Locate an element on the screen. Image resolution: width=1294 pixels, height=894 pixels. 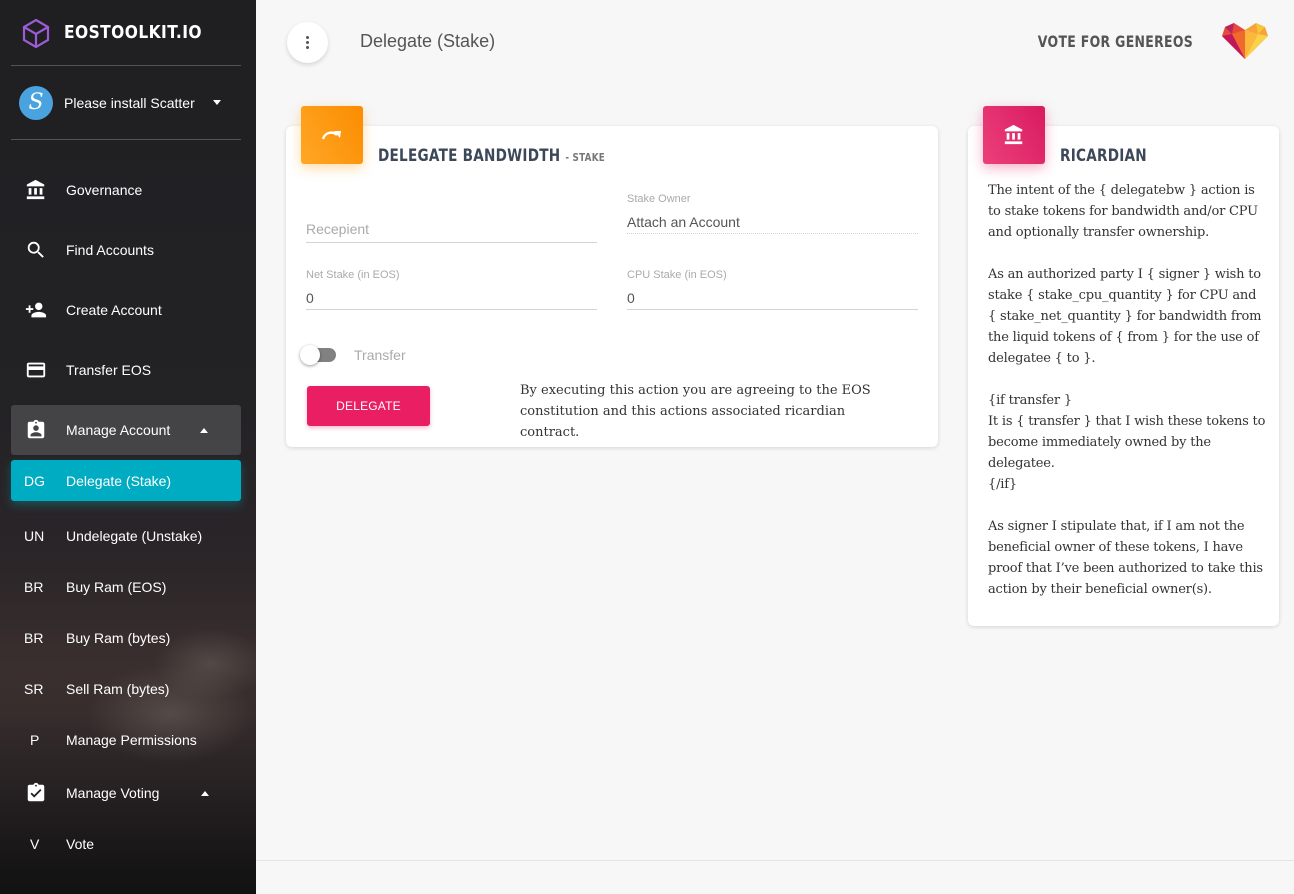
sidebar-subitem-abbr: SR is located at coordinates (34, 688).